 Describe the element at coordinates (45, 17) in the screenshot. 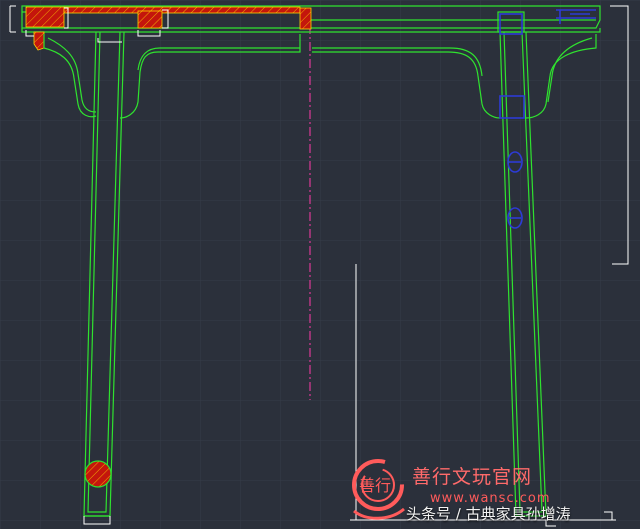

I see `hatch-left-end` at that location.